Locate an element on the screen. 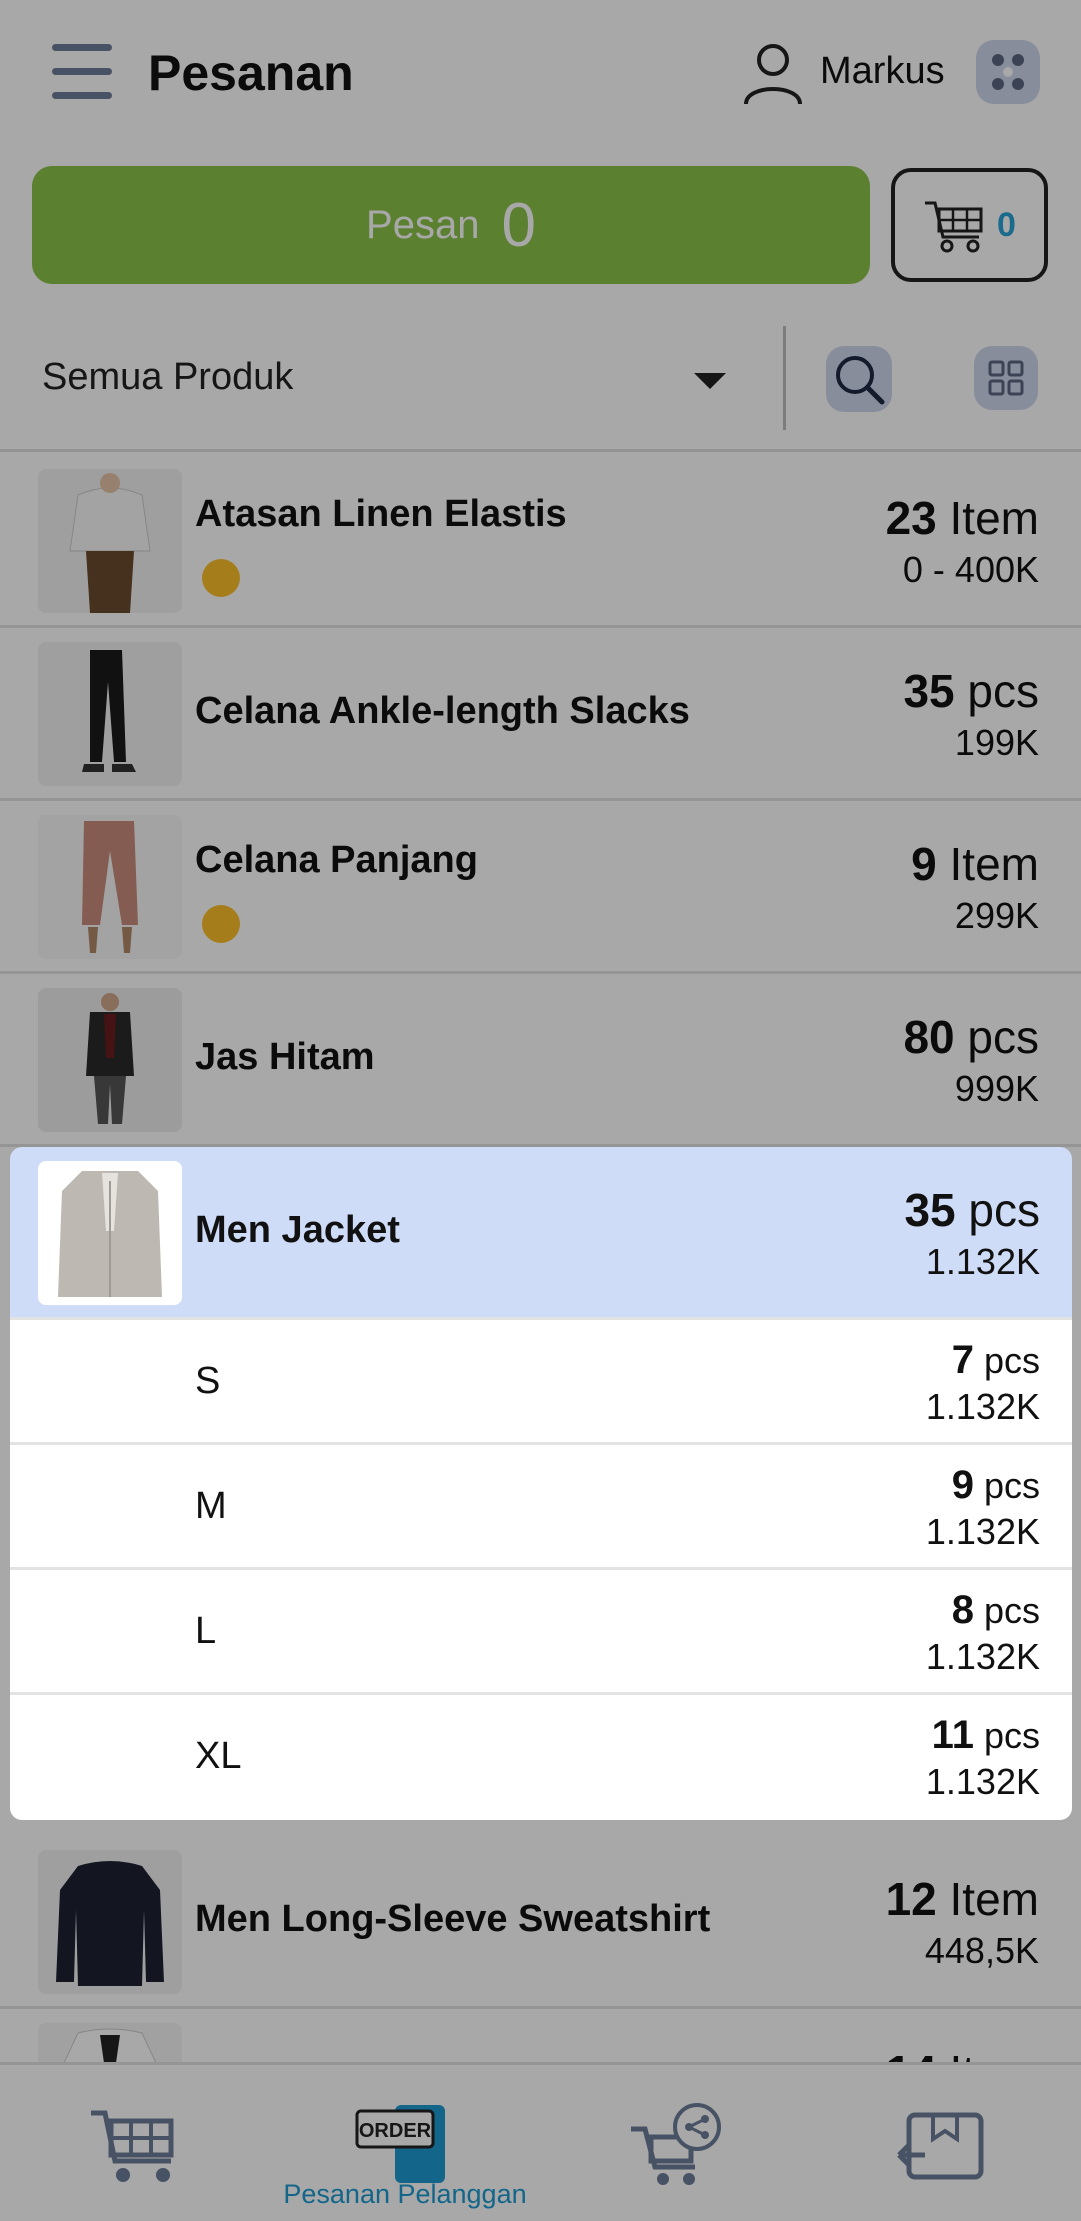 The image size is (1081, 2221). box-return-icon is located at coordinates (940, 2146).